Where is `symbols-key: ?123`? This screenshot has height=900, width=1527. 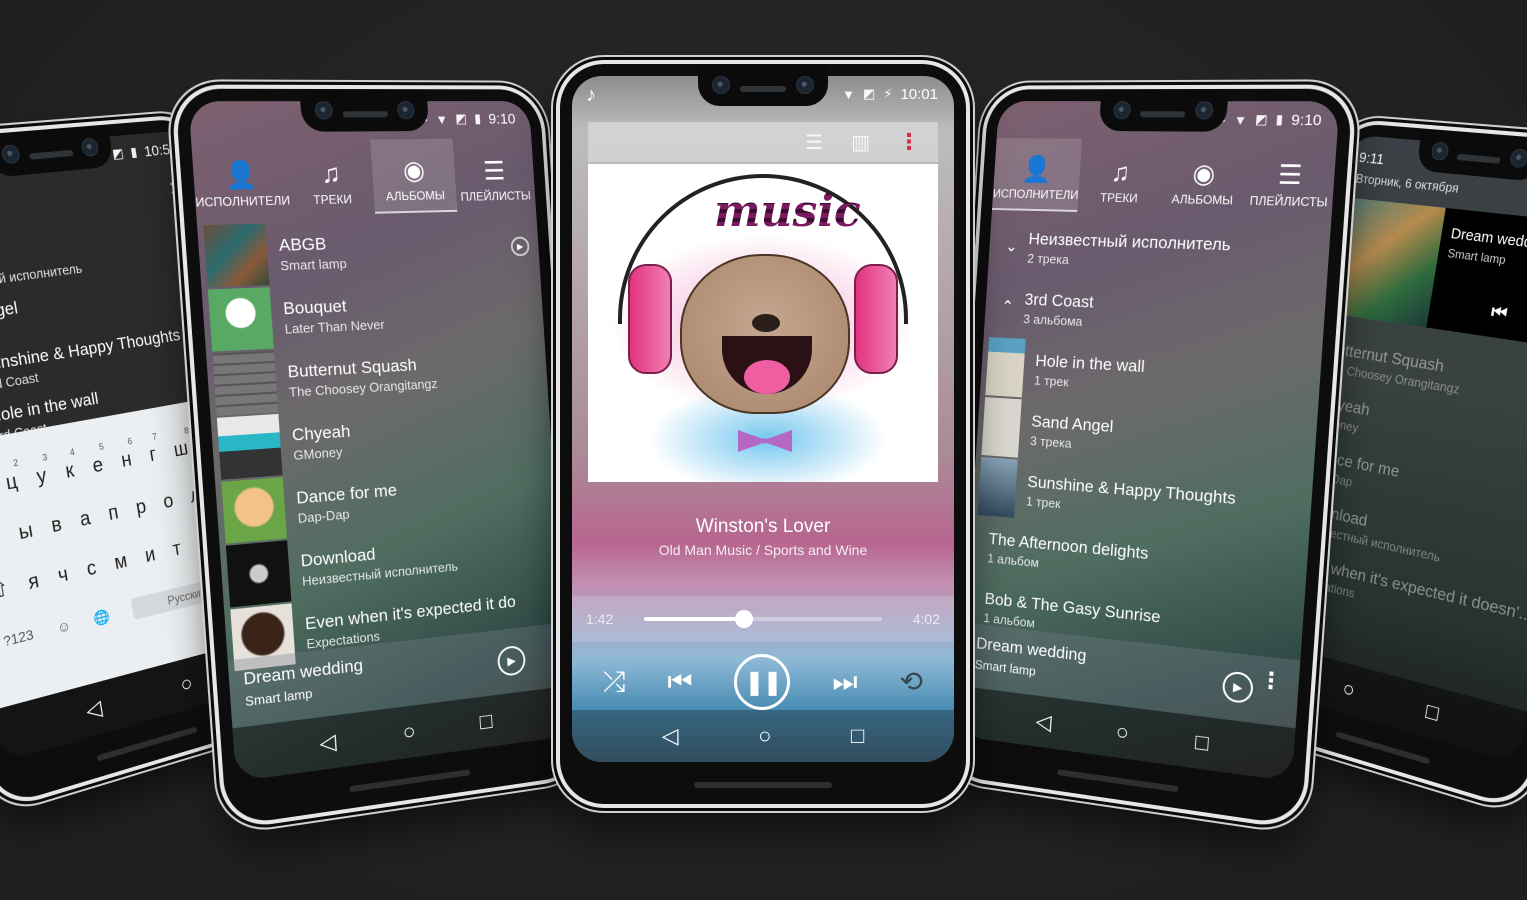 symbols-key: ?123 is located at coordinates (18, 637).